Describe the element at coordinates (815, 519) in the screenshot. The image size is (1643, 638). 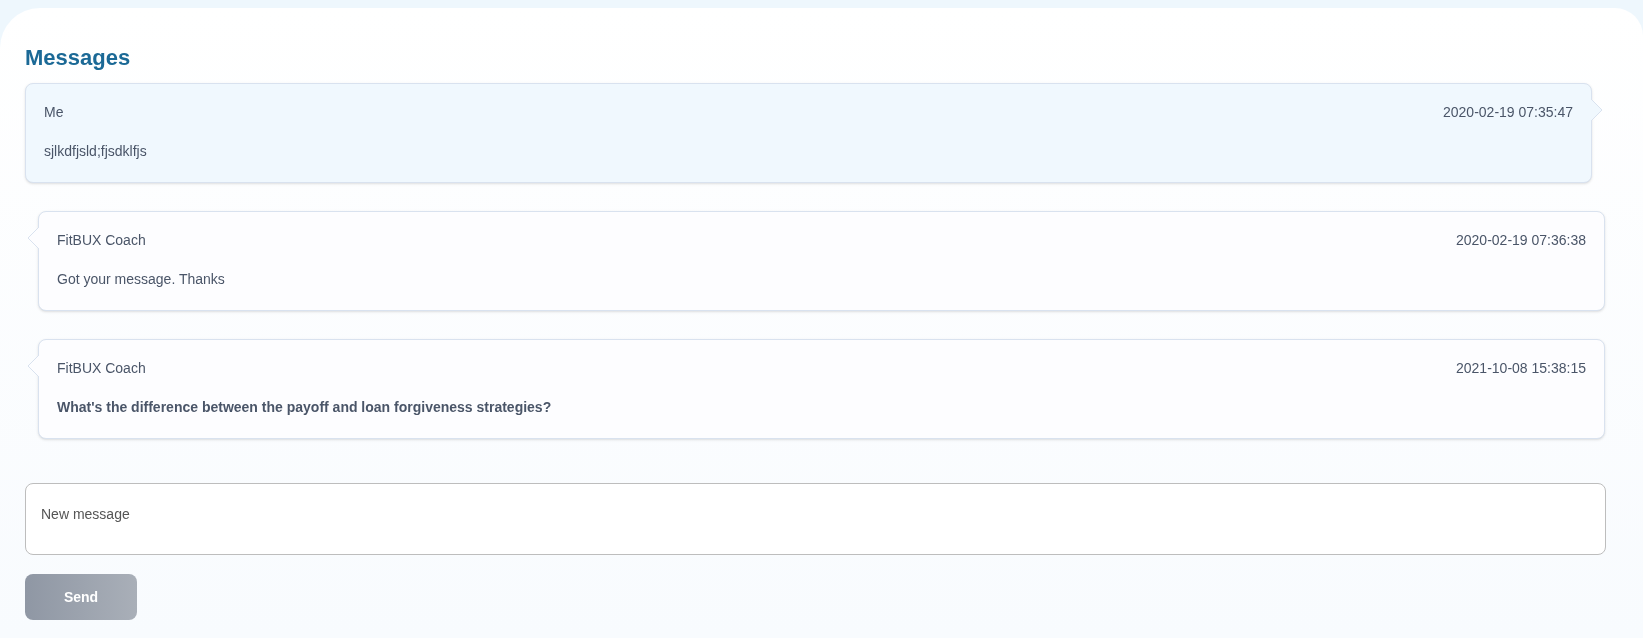
I see `message-input: New message` at that location.